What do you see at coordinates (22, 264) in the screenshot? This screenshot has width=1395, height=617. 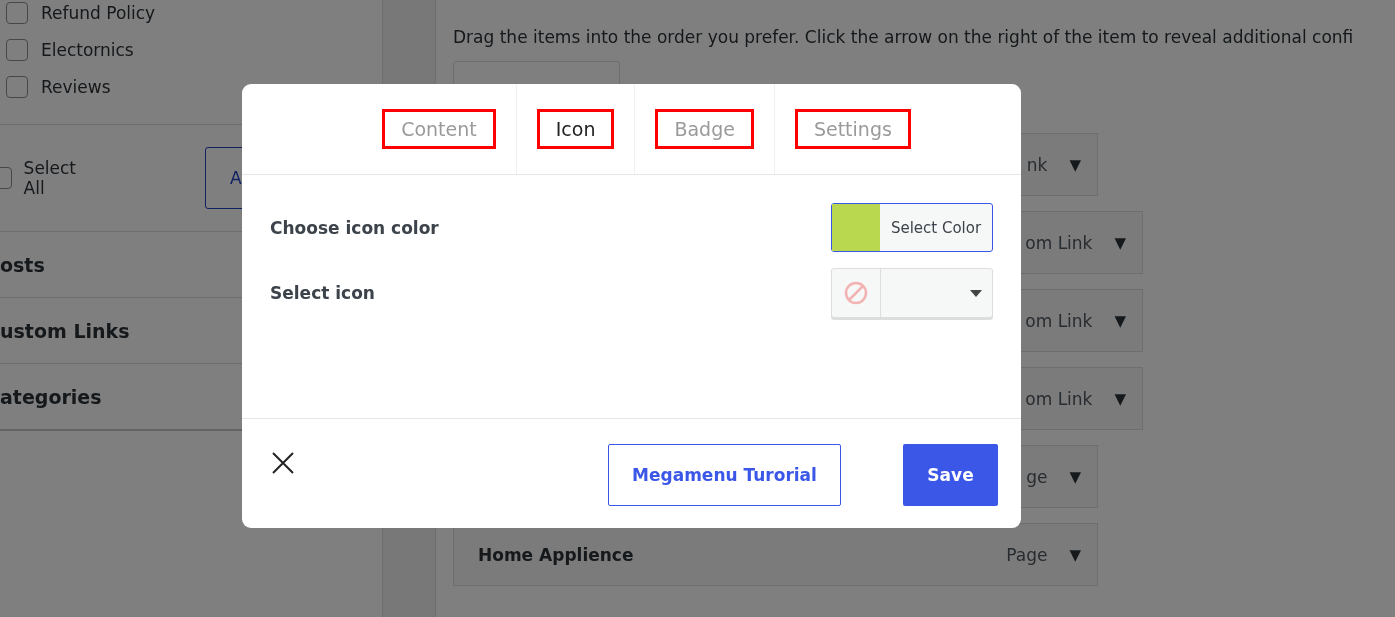 I see `section-title: osts` at bounding box center [22, 264].